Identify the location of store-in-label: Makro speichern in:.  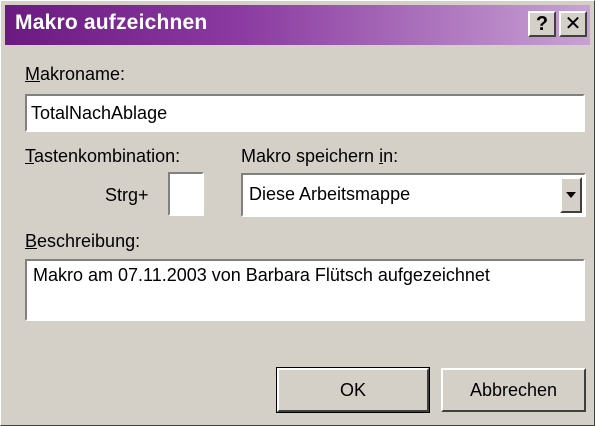
(320, 156).